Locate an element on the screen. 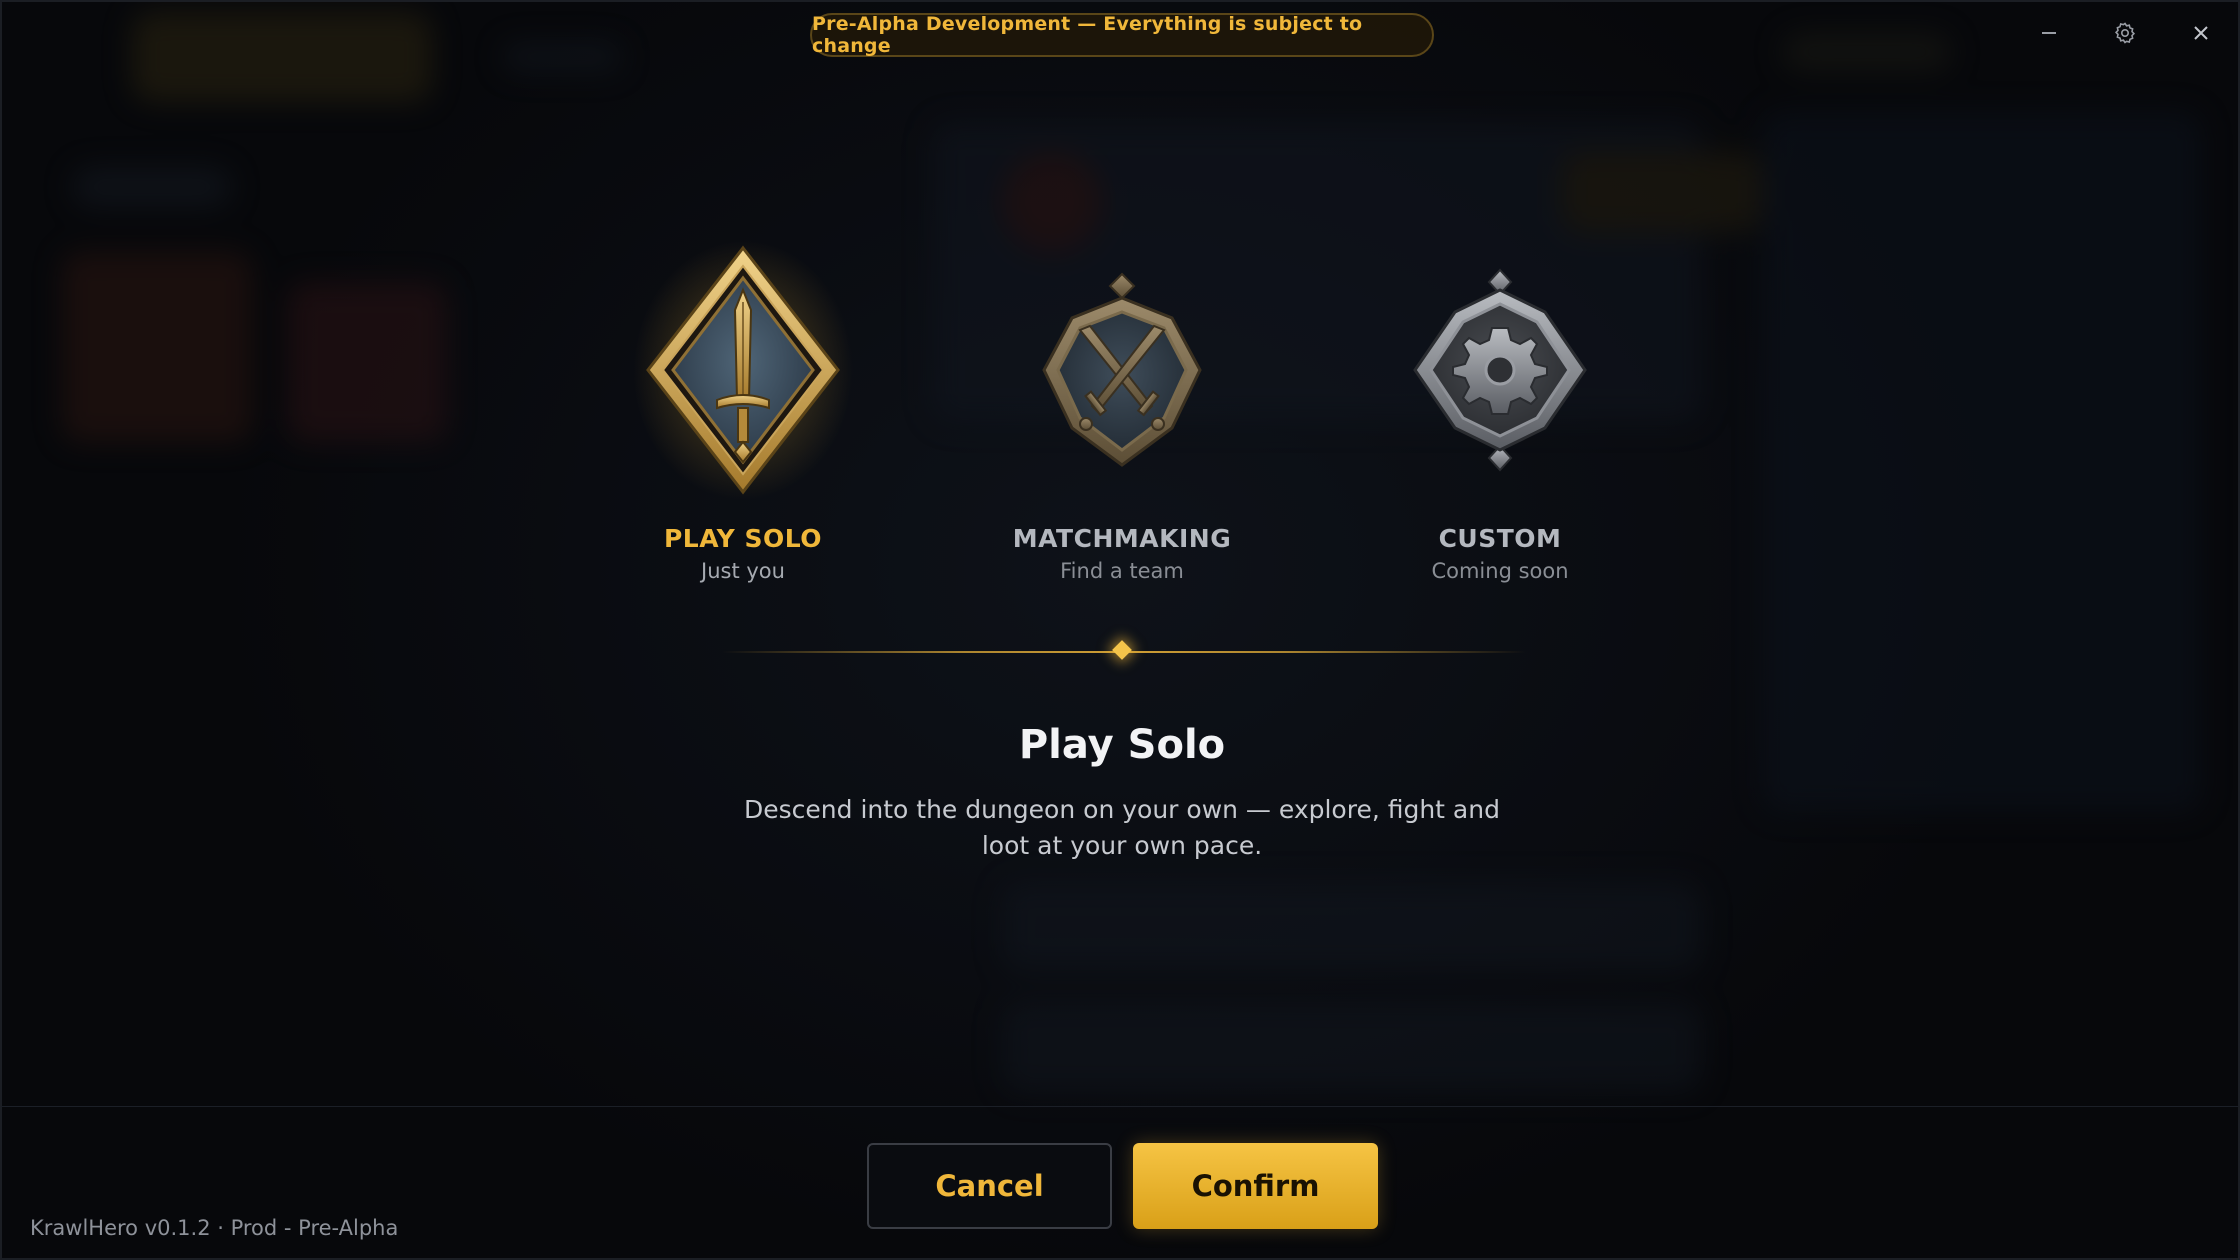  mode-subtitle: Coming soon is located at coordinates (1500, 571).